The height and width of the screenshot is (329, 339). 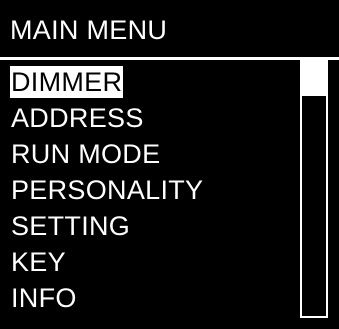 I want to click on menu-item-label: INFO, so click(x=44, y=298).